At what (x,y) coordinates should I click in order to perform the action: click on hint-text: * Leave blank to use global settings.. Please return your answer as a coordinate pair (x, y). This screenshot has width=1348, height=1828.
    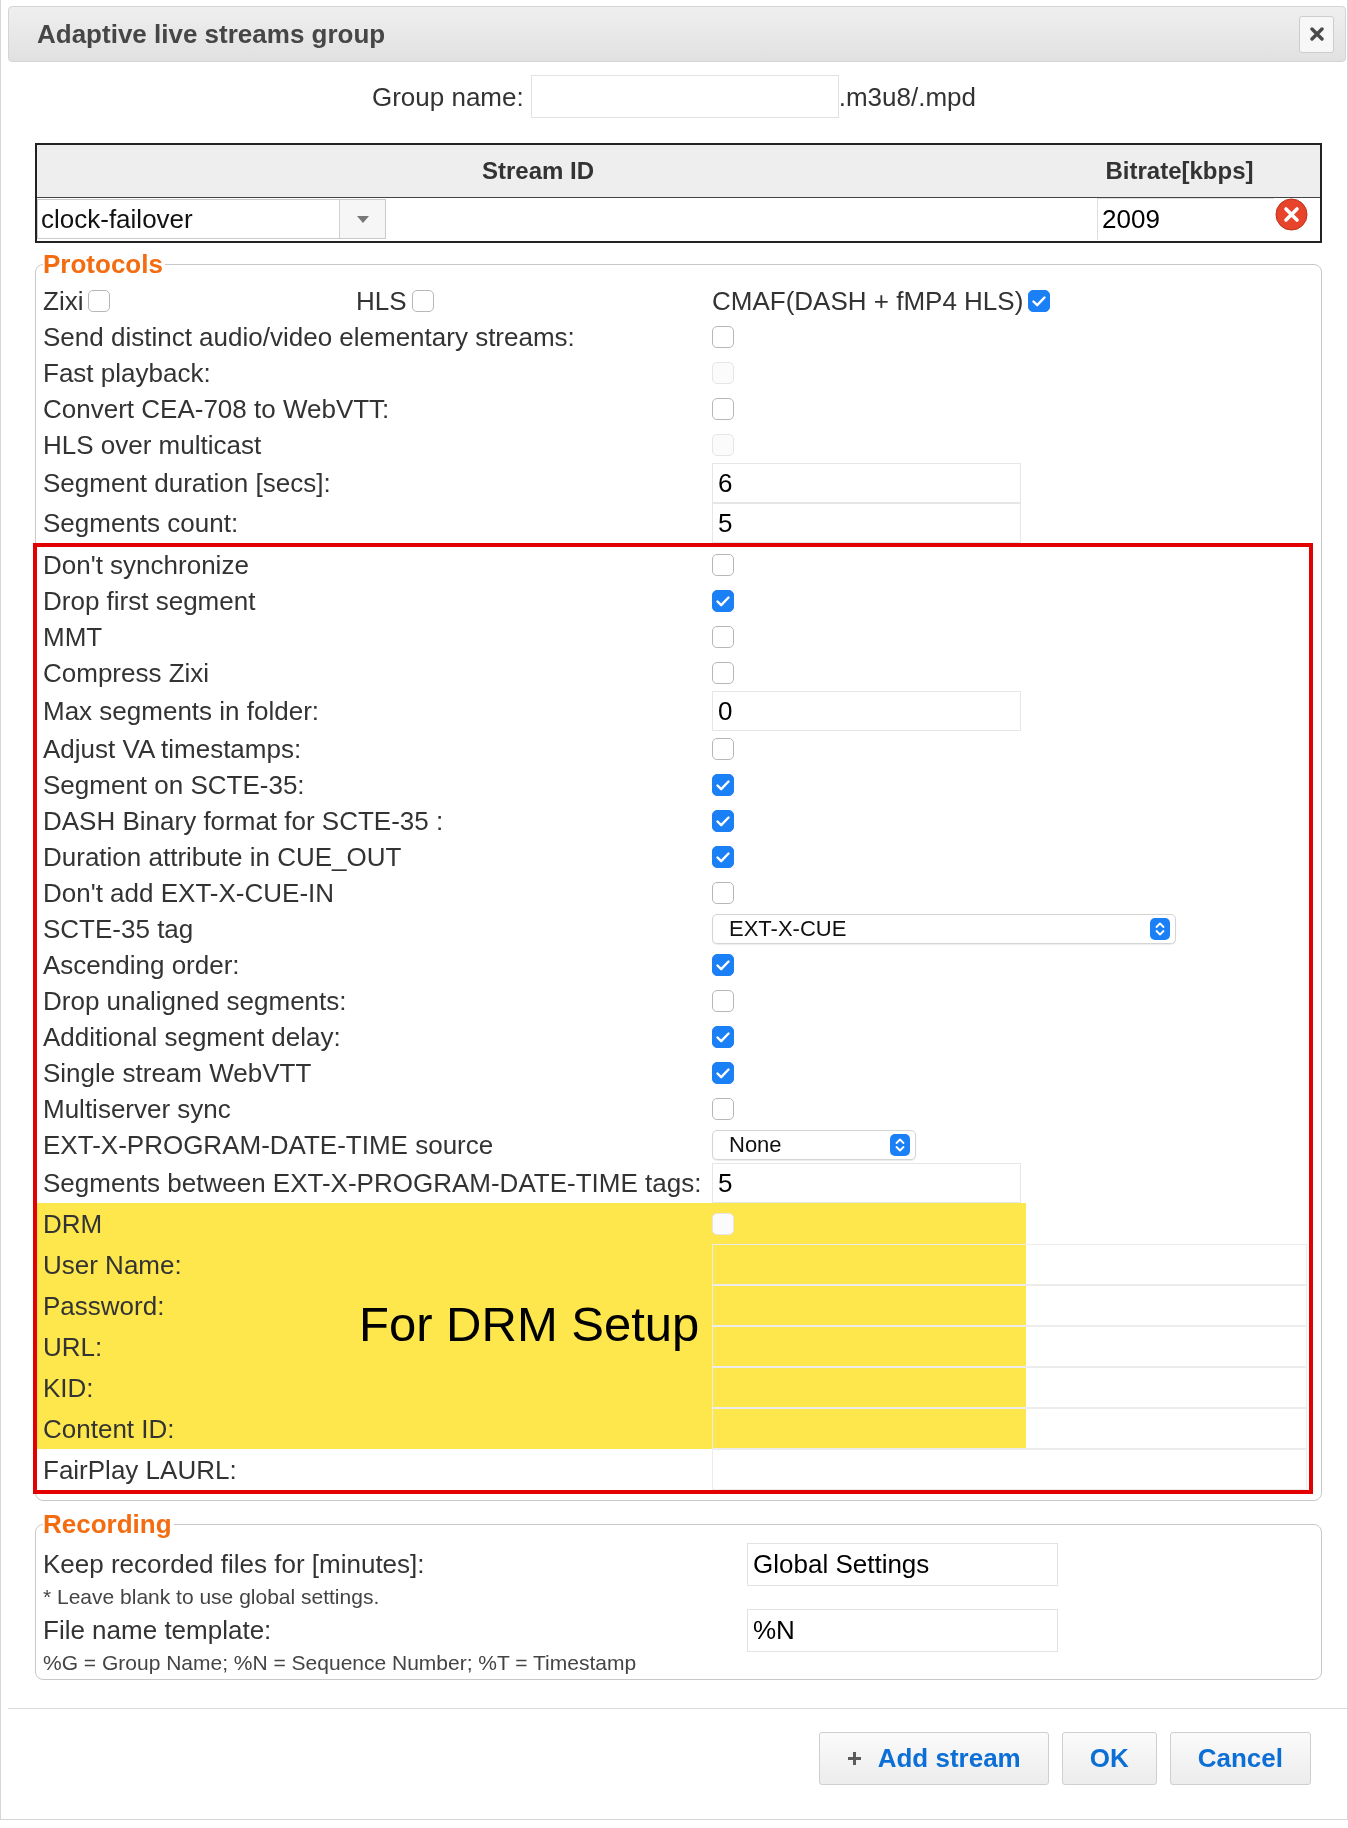
    Looking at the image, I should click on (211, 1597).